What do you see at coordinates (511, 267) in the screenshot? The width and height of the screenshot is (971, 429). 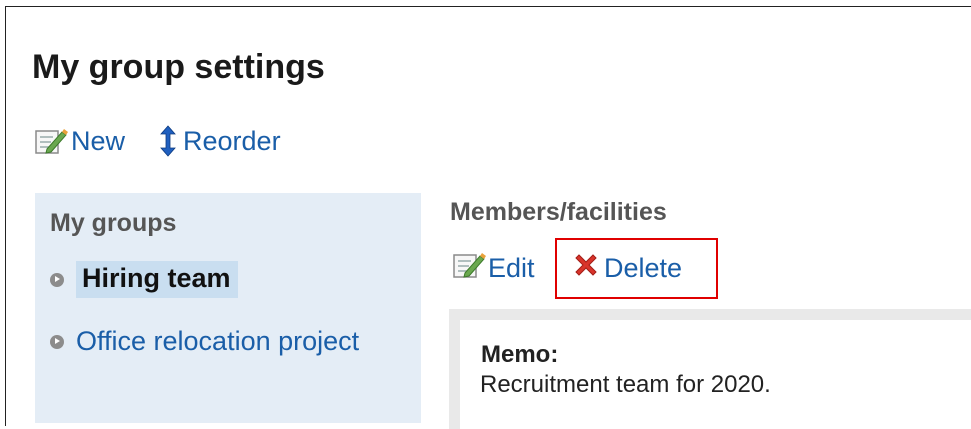 I see `edit-label: Edit` at bounding box center [511, 267].